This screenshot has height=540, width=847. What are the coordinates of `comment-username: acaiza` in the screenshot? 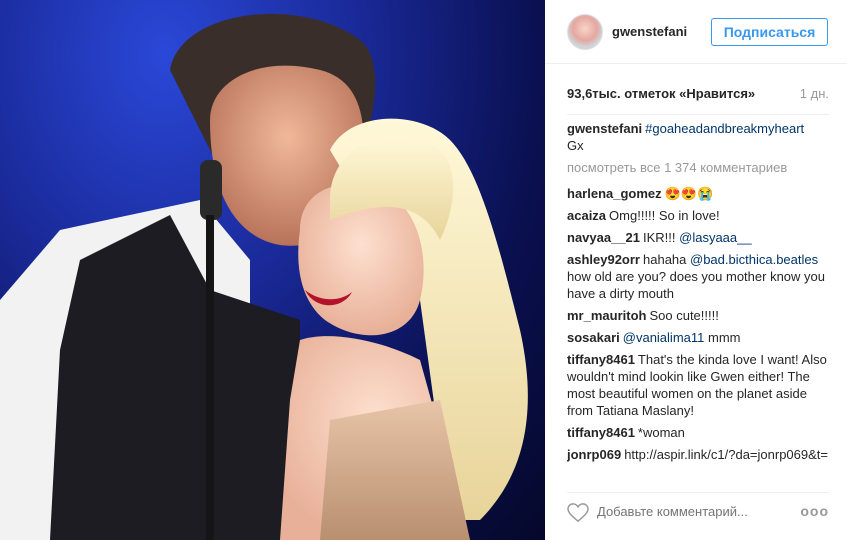 It's located at (586, 215).